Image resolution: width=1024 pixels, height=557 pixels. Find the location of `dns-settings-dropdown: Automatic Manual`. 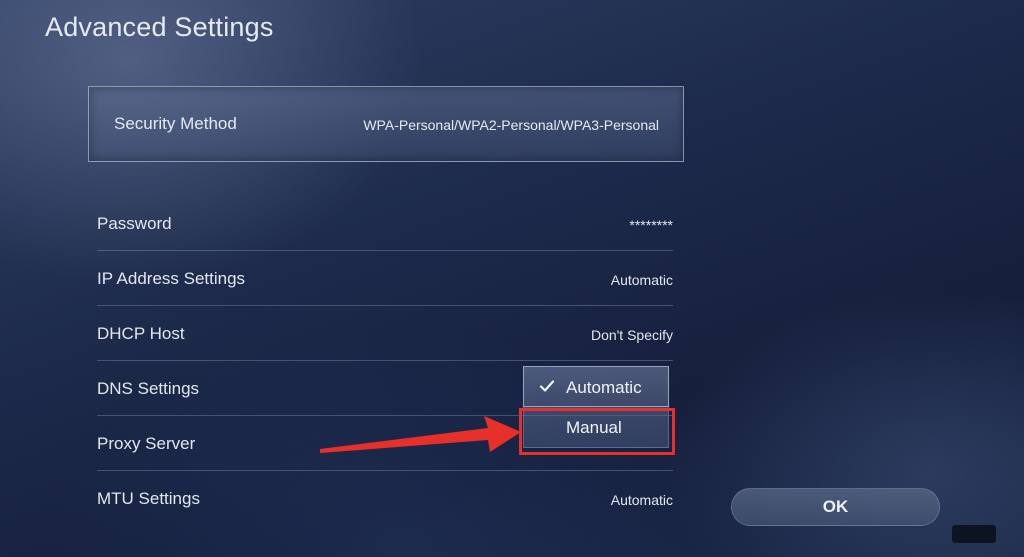

dns-settings-dropdown: Automatic Manual is located at coordinates (596, 407).